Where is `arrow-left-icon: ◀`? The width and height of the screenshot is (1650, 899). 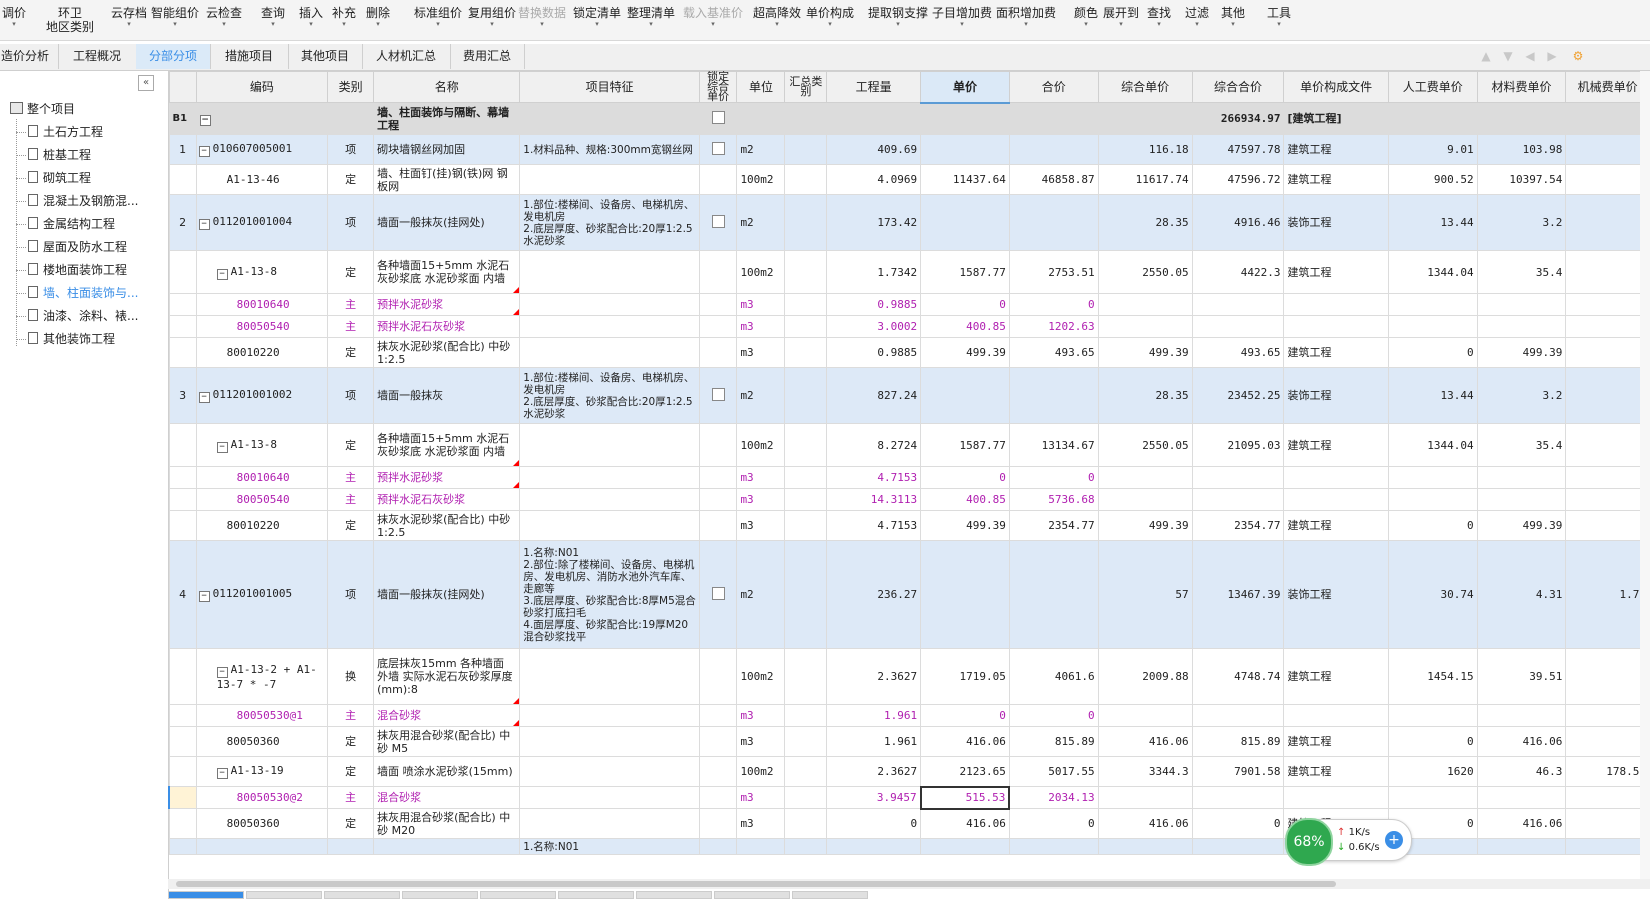 arrow-left-icon: ◀ is located at coordinates (1530, 56).